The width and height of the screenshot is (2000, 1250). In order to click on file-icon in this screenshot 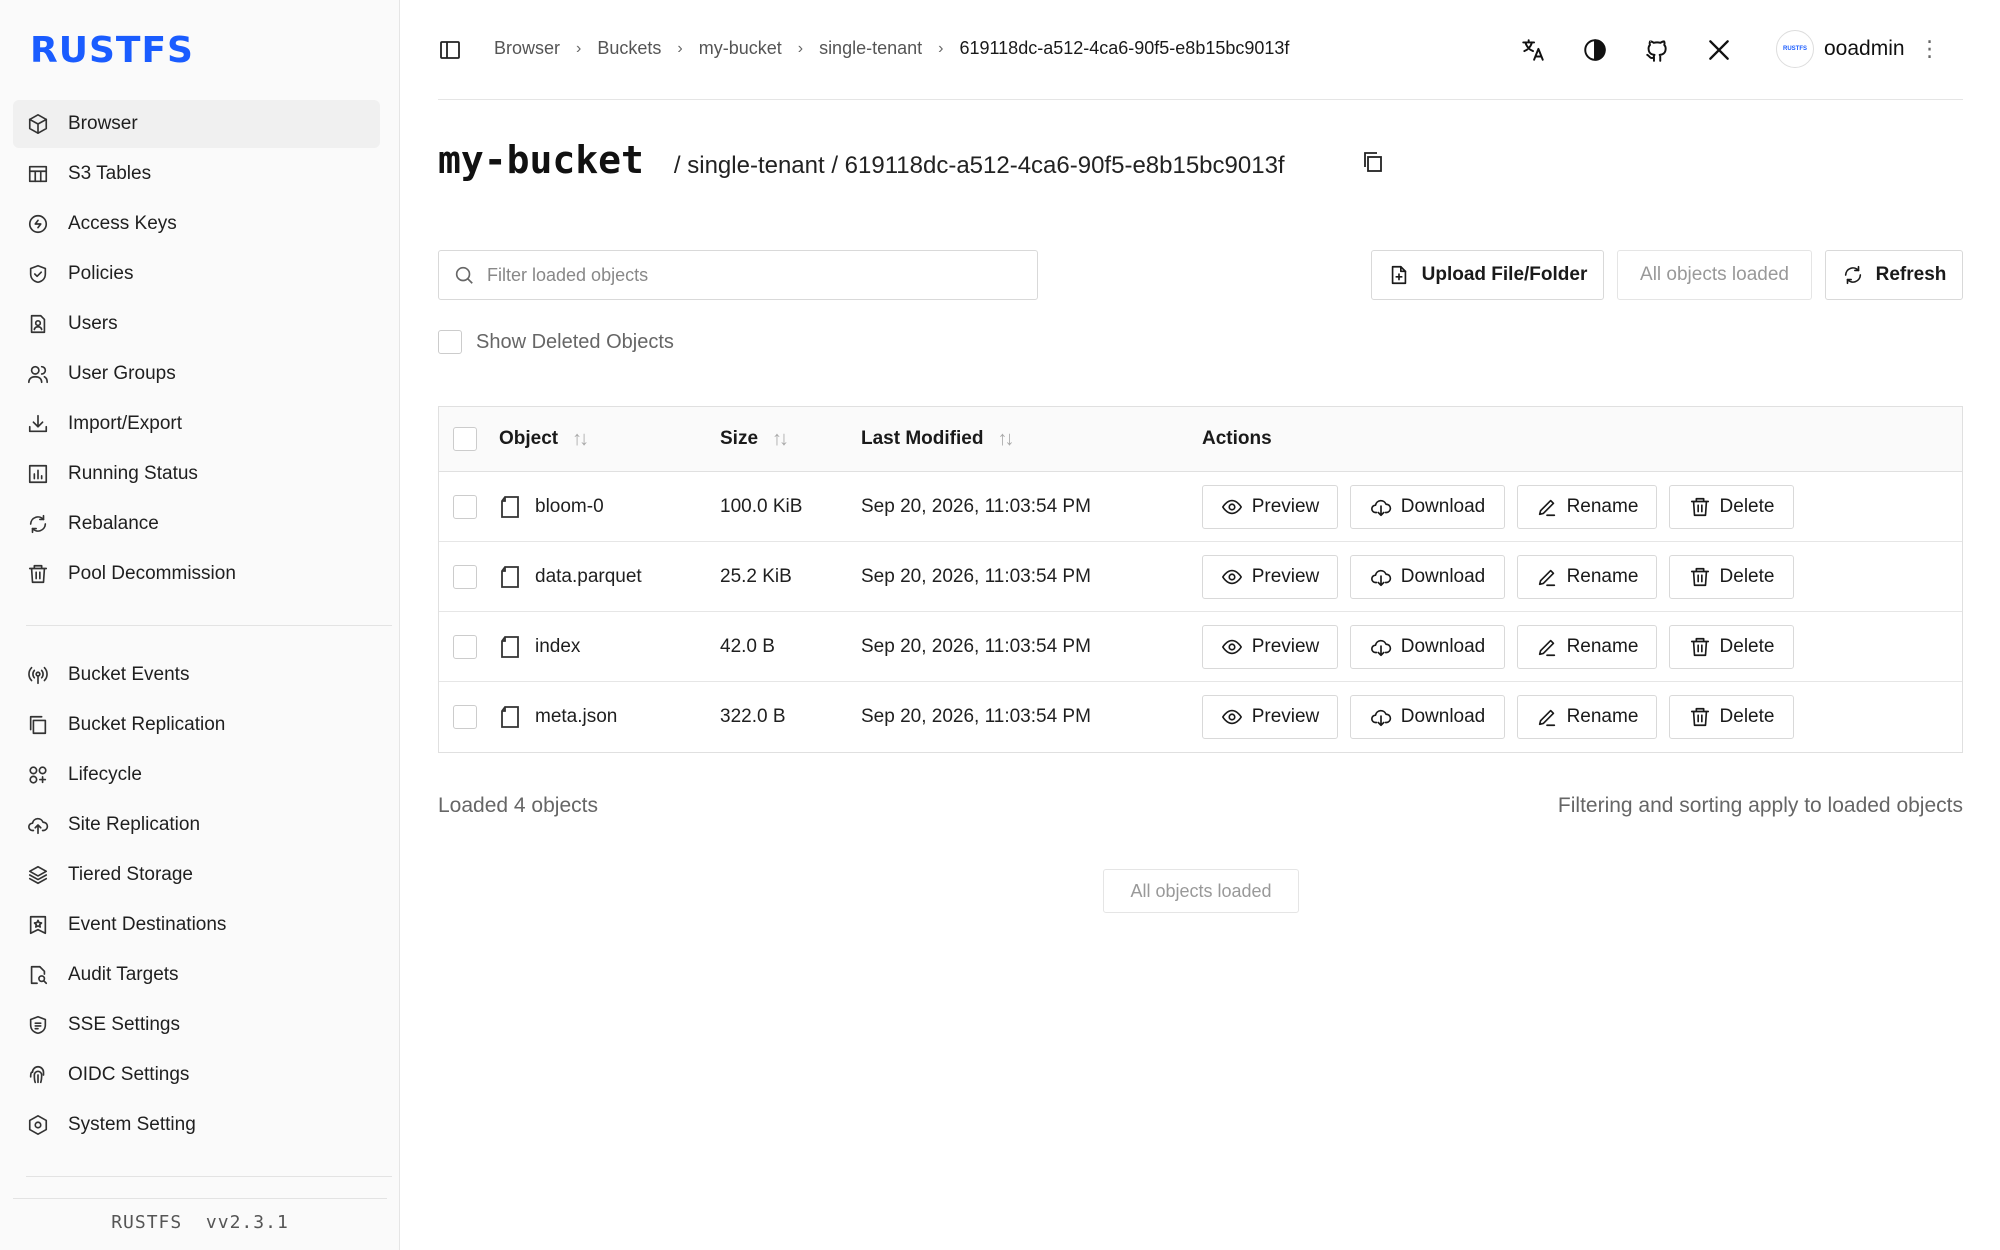, I will do `click(510, 717)`.